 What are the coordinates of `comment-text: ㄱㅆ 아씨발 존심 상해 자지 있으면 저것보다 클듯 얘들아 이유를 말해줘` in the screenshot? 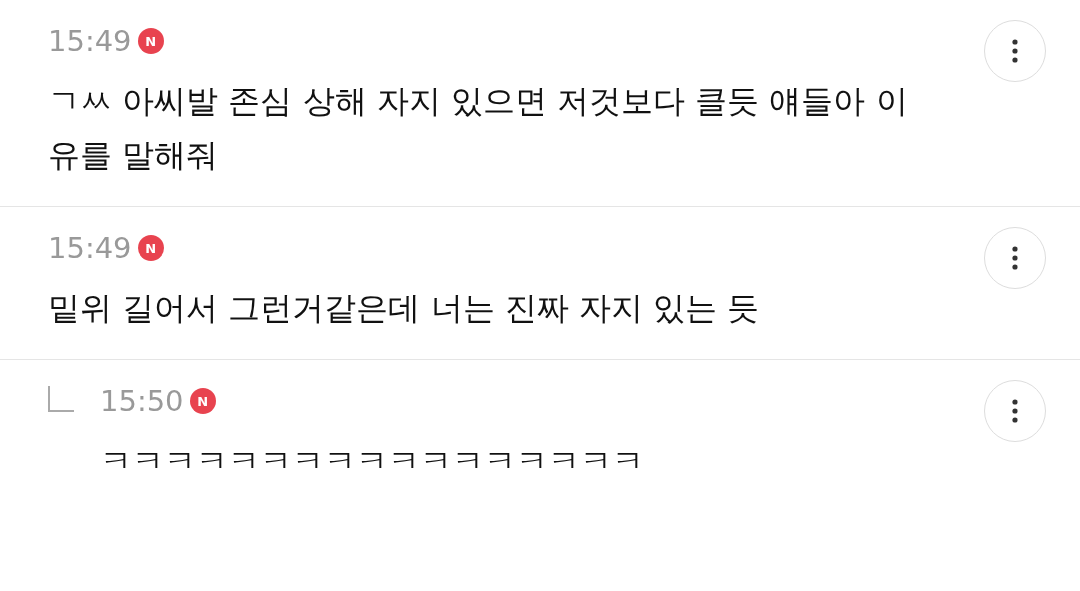 It's located at (478, 128).